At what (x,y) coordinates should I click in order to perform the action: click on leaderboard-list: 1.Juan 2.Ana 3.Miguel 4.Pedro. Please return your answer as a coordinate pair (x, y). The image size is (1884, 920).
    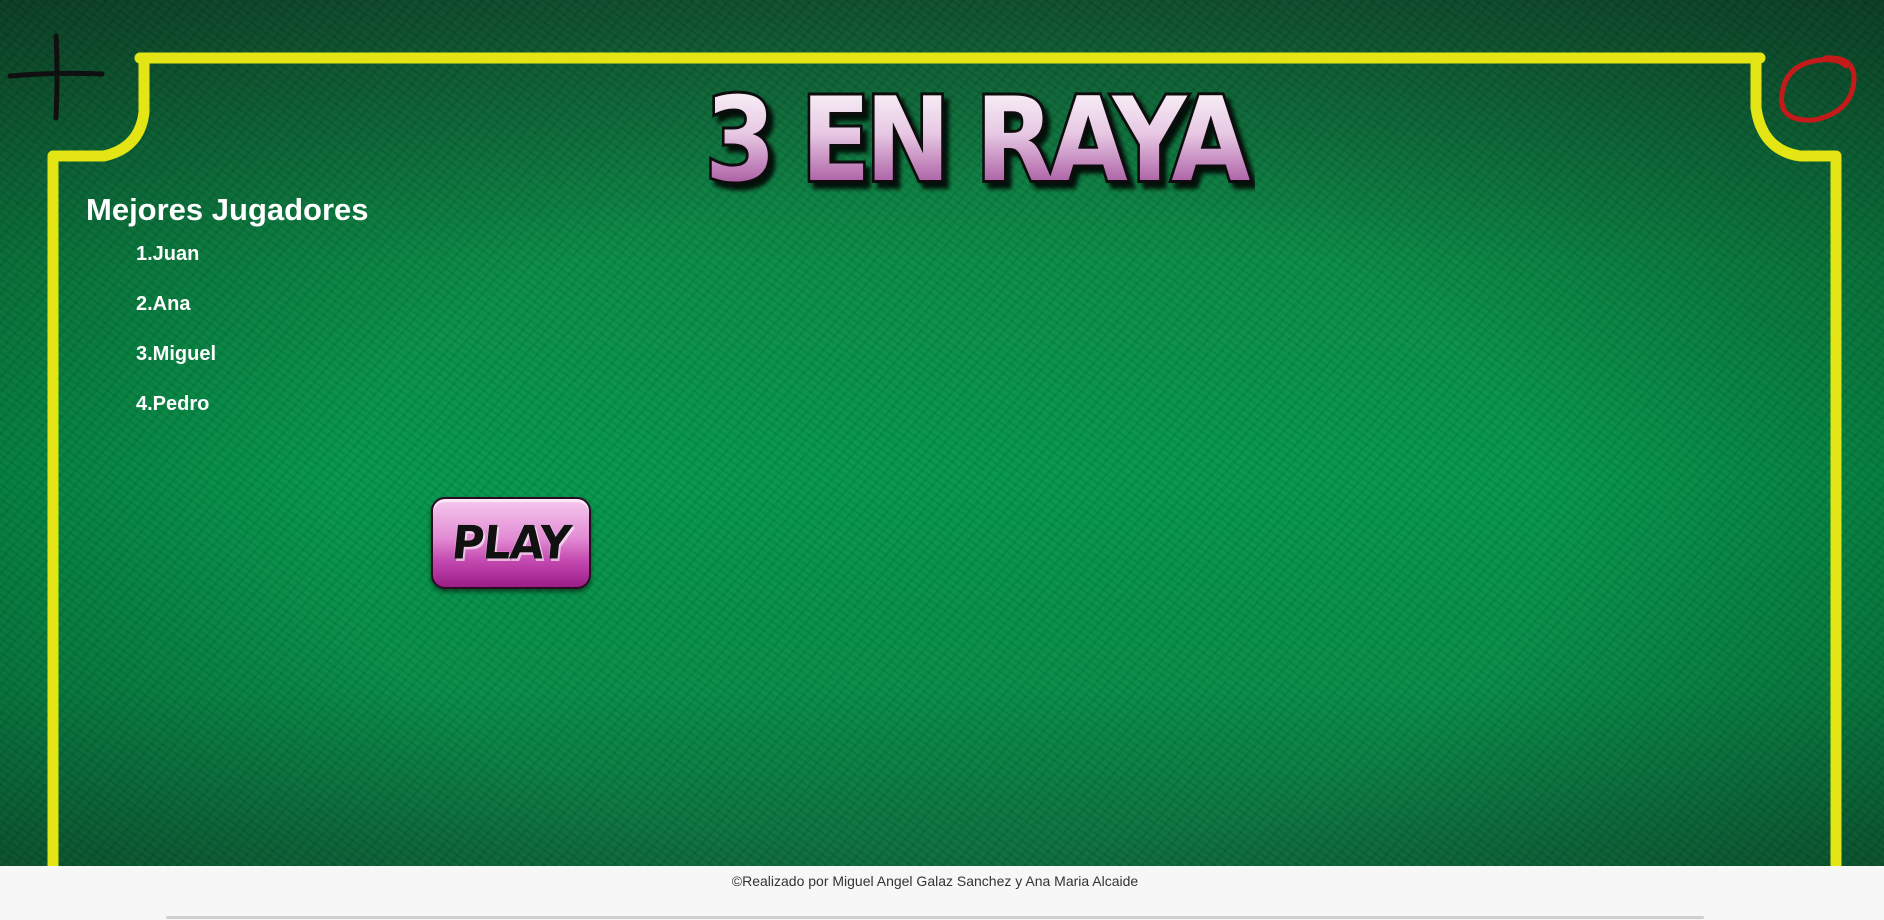
    Looking at the image, I should click on (176, 341).